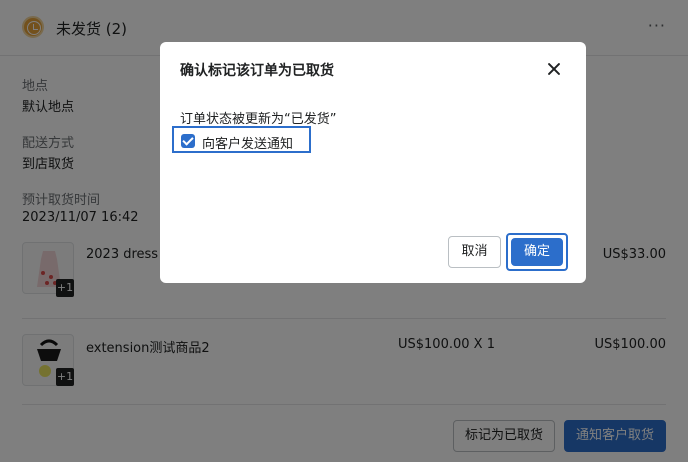 This screenshot has width=688, height=462. I want to click on cancel-button: 取消, so click(474, 252).